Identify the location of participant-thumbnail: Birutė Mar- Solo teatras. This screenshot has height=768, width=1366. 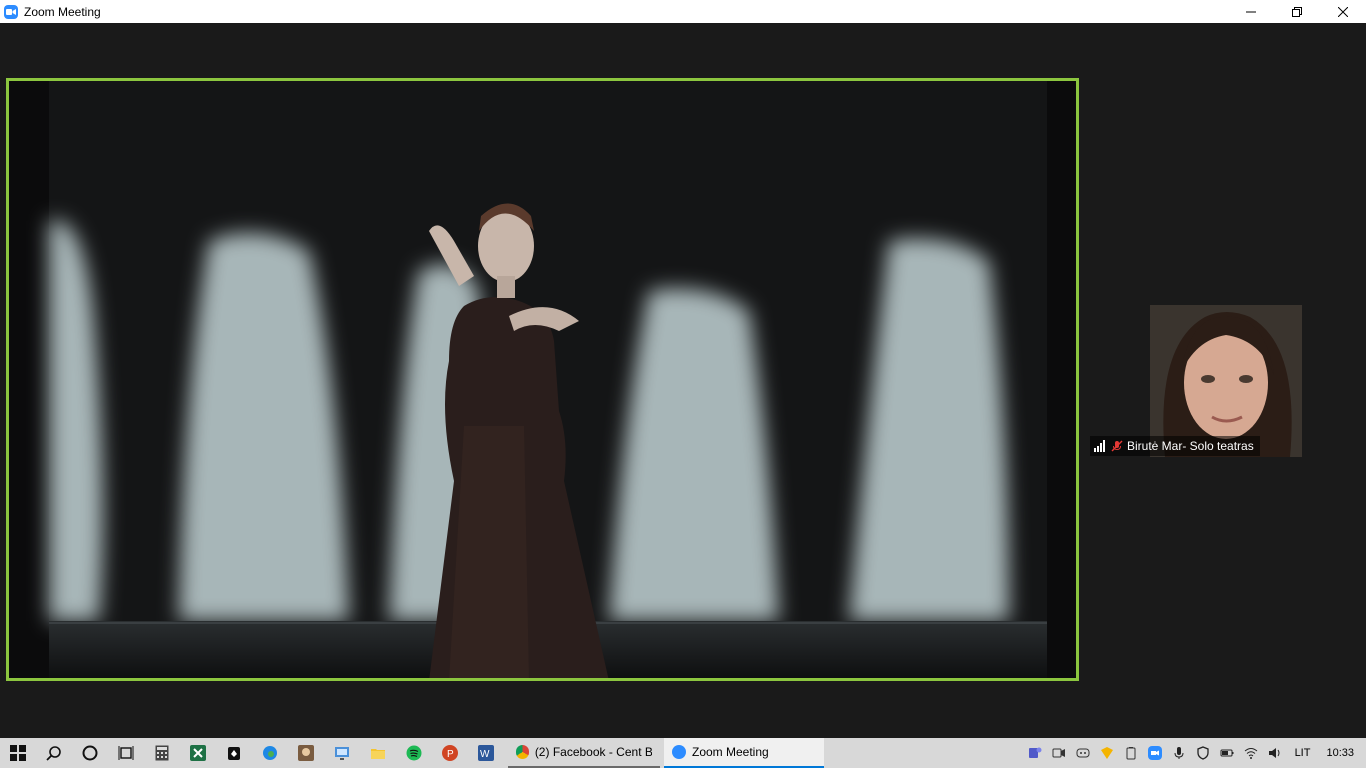
(1196, 381).